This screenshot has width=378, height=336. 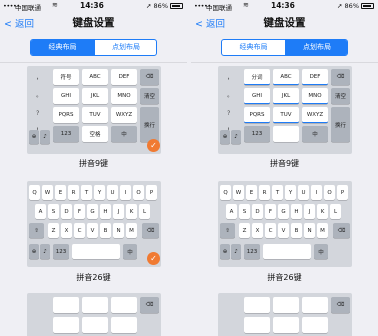 I want to click on layout-segmented-control: 经典布局 点划布局, so click(x=93, y=47).